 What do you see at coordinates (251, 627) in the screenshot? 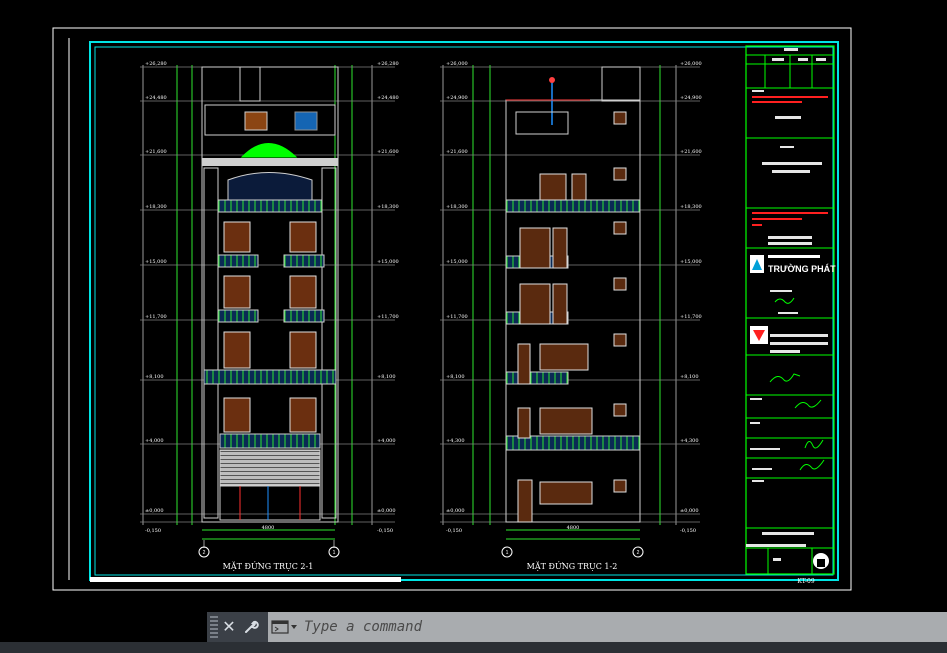
I see `customize-wrench-icon` at bounding box center [251, 627].